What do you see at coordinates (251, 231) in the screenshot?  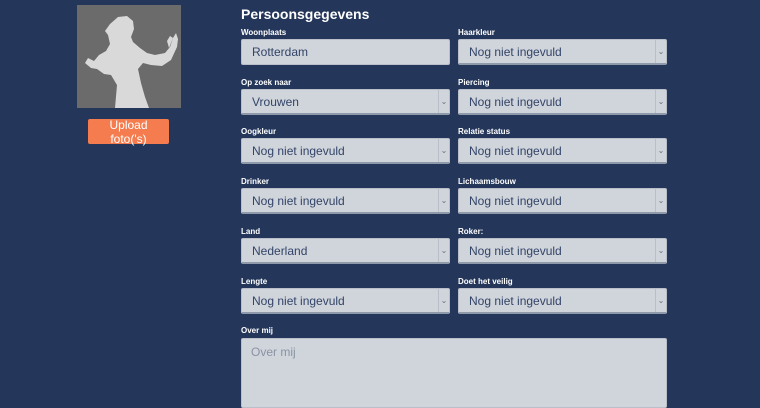 I see `label-land: Land` at bounding box center [251, 231].